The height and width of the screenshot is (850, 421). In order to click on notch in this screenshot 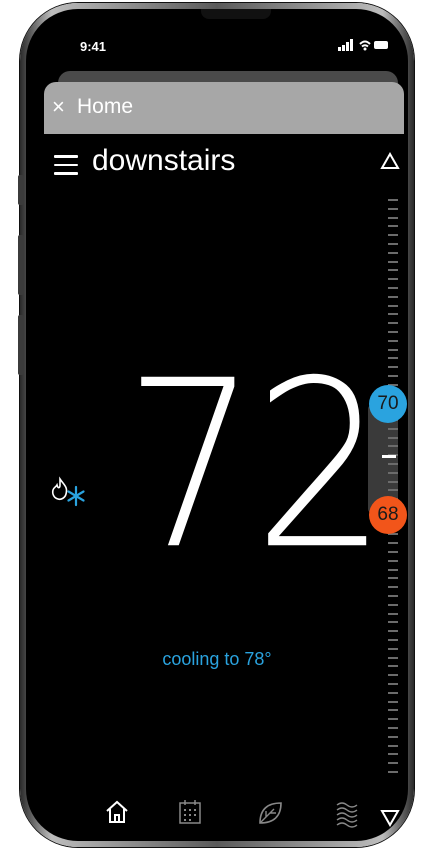, I will do `click(236, 14)`.